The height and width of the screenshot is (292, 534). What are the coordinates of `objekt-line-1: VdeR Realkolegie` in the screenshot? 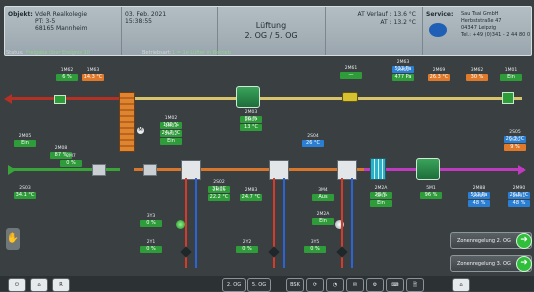 It's located at (61, 14).